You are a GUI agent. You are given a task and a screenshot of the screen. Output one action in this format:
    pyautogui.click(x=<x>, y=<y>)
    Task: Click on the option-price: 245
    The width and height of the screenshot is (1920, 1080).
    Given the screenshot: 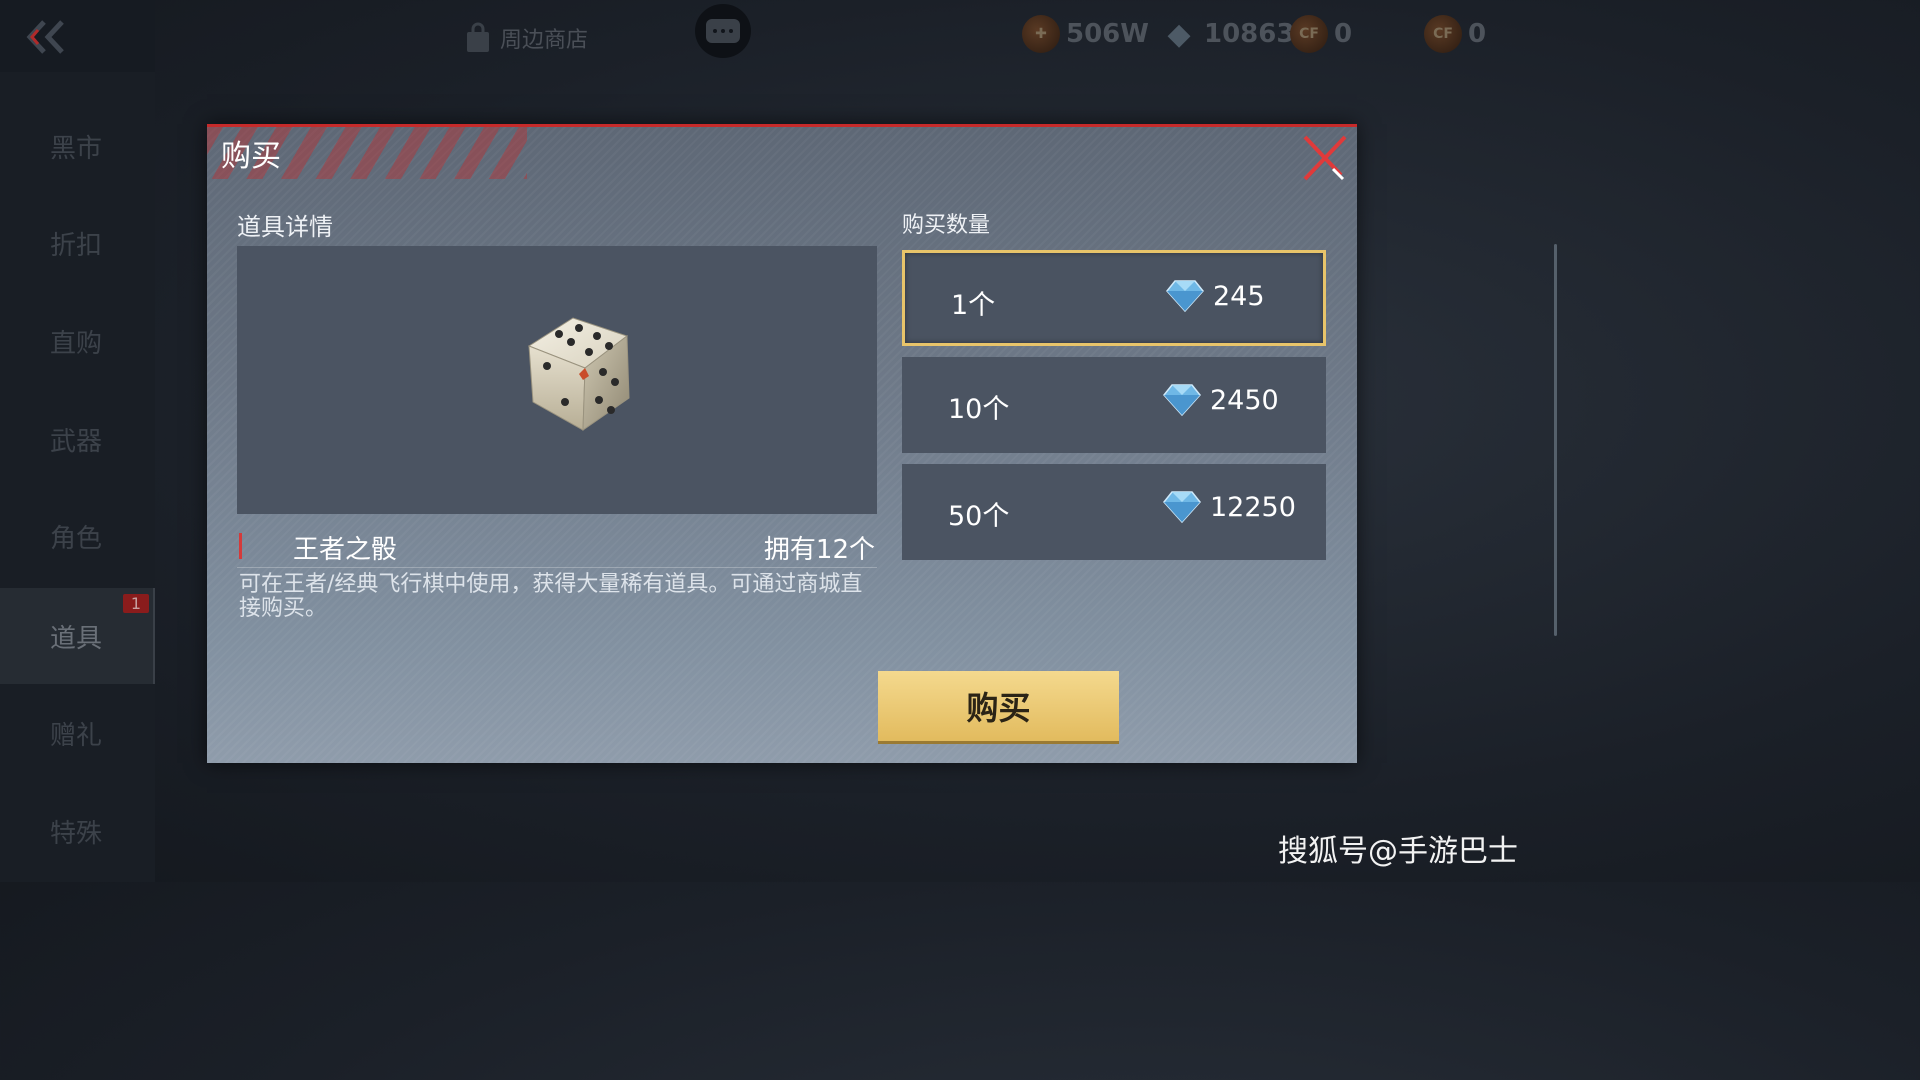 What is the action you would take?
    pyautogui.click(x=1215, y=296)
    